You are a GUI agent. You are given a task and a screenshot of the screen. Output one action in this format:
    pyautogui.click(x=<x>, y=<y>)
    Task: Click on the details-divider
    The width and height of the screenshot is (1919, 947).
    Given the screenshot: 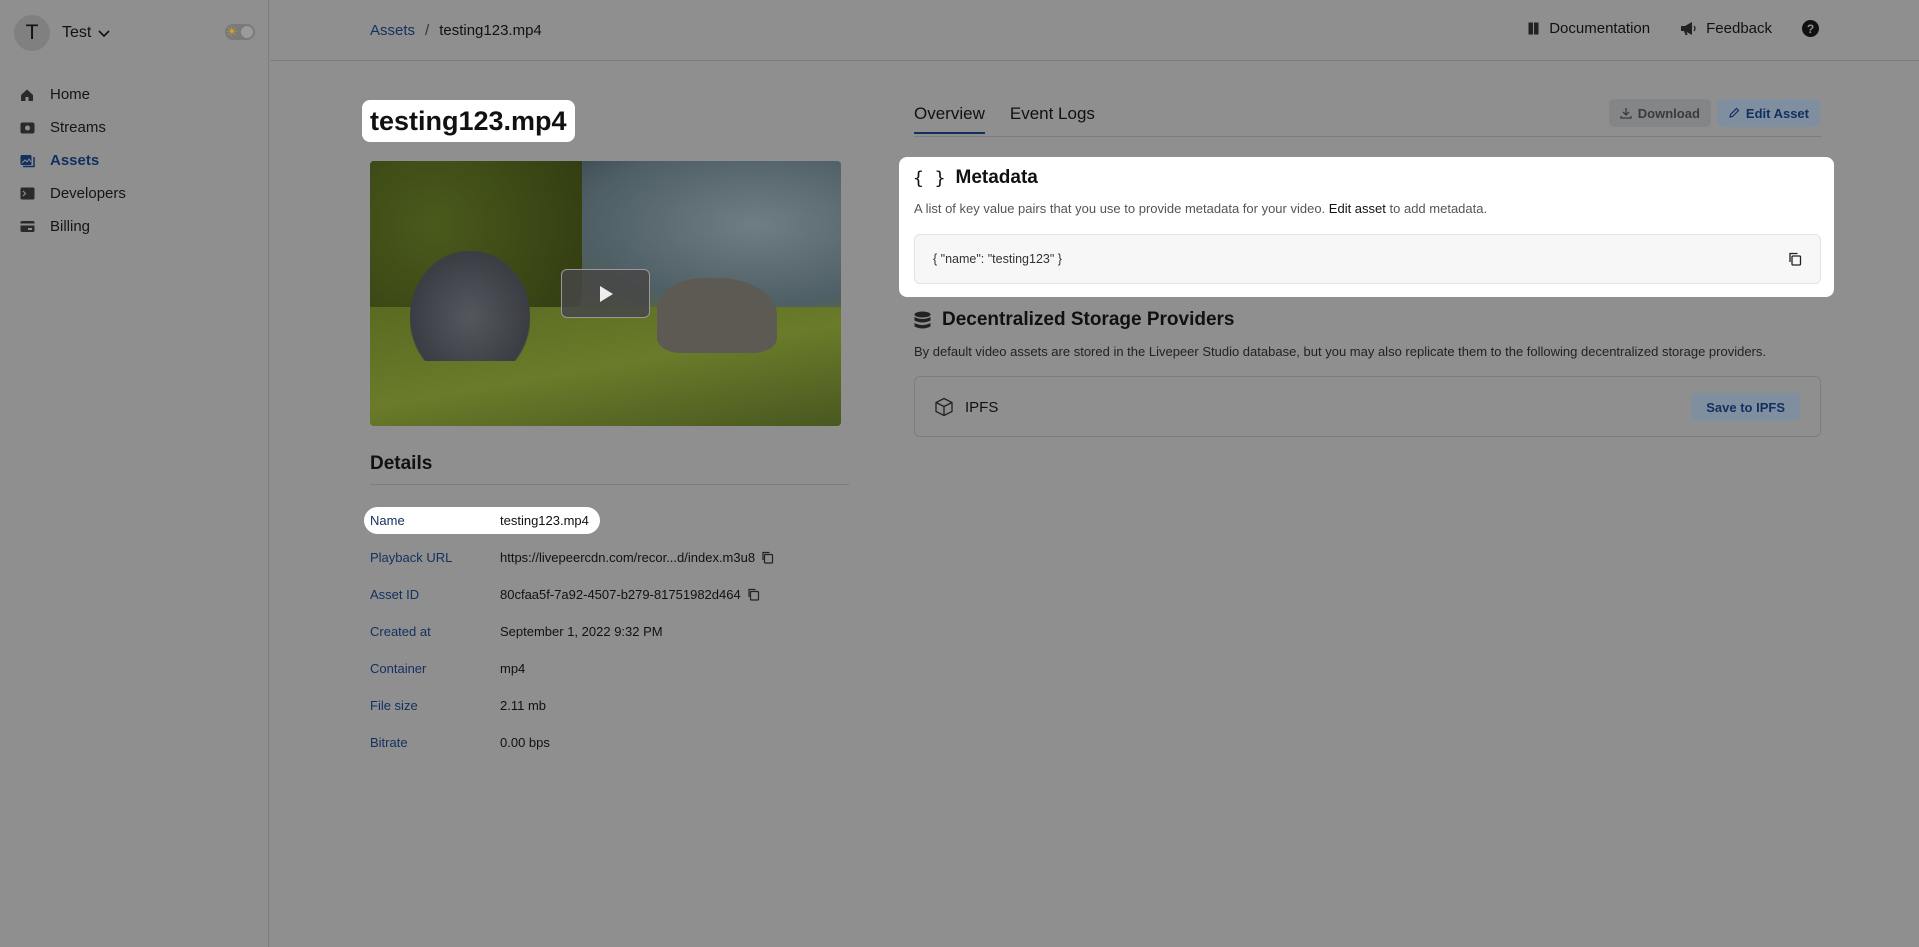 What is the action you would take?
    pyautogui.click(x=609, y=484)
    